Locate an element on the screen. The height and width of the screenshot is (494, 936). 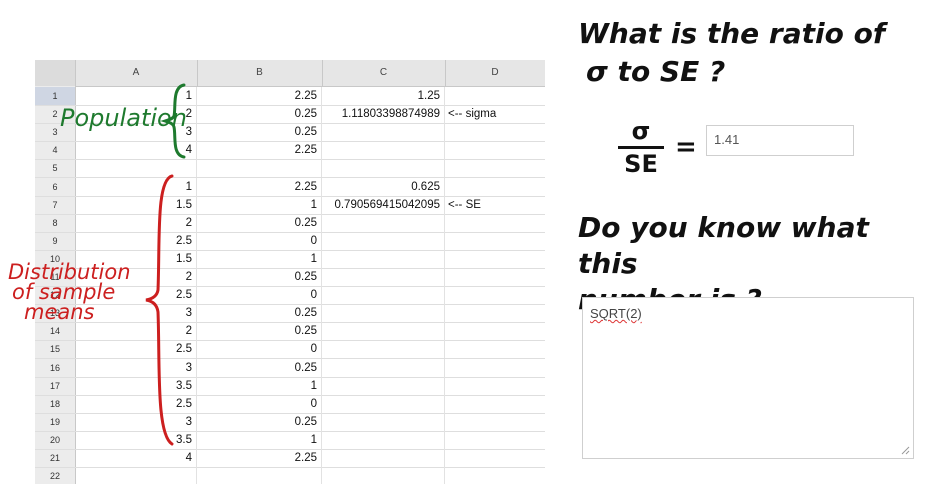
row-number: 9 is located at coordinates (55, 241).